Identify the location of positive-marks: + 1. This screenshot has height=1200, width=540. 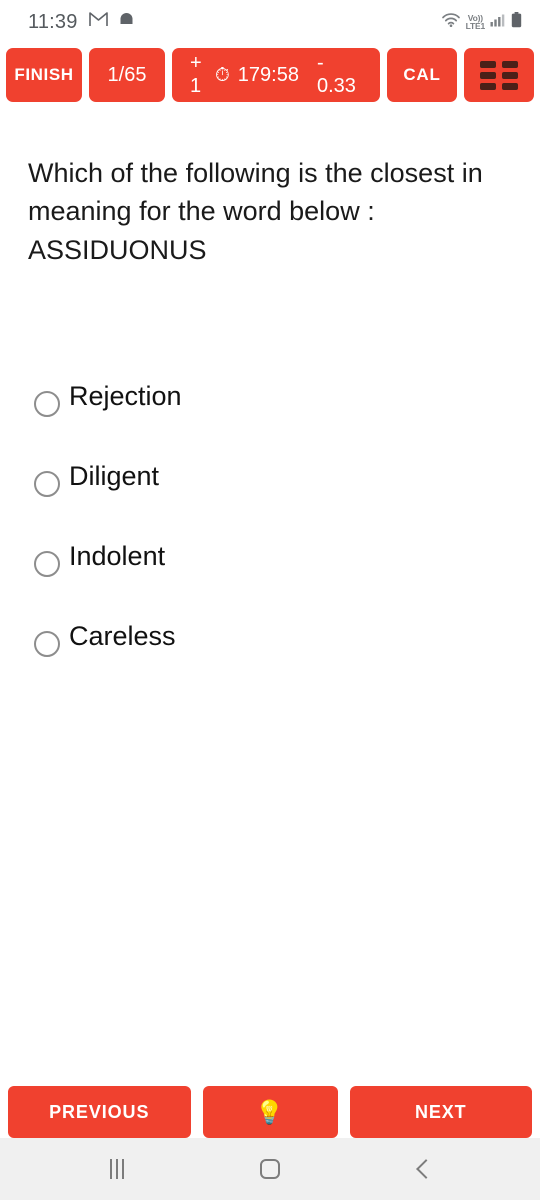
(196, 74).